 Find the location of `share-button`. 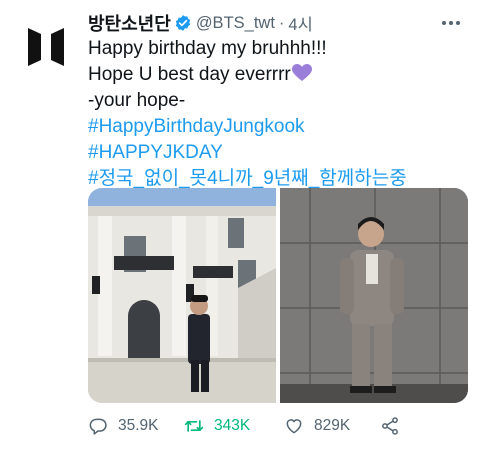

share-button is located at coordinates (395, 426).